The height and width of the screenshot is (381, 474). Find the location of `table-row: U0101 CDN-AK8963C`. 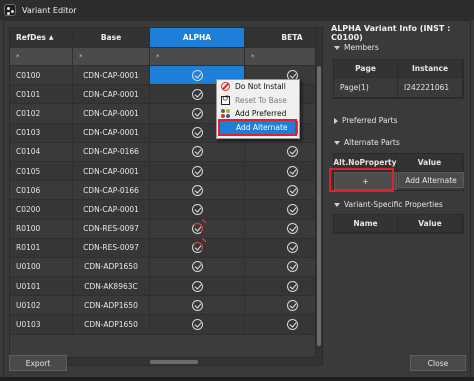

table-row: U0101 CDN-AK8963C is located at coordinates (166, 287).